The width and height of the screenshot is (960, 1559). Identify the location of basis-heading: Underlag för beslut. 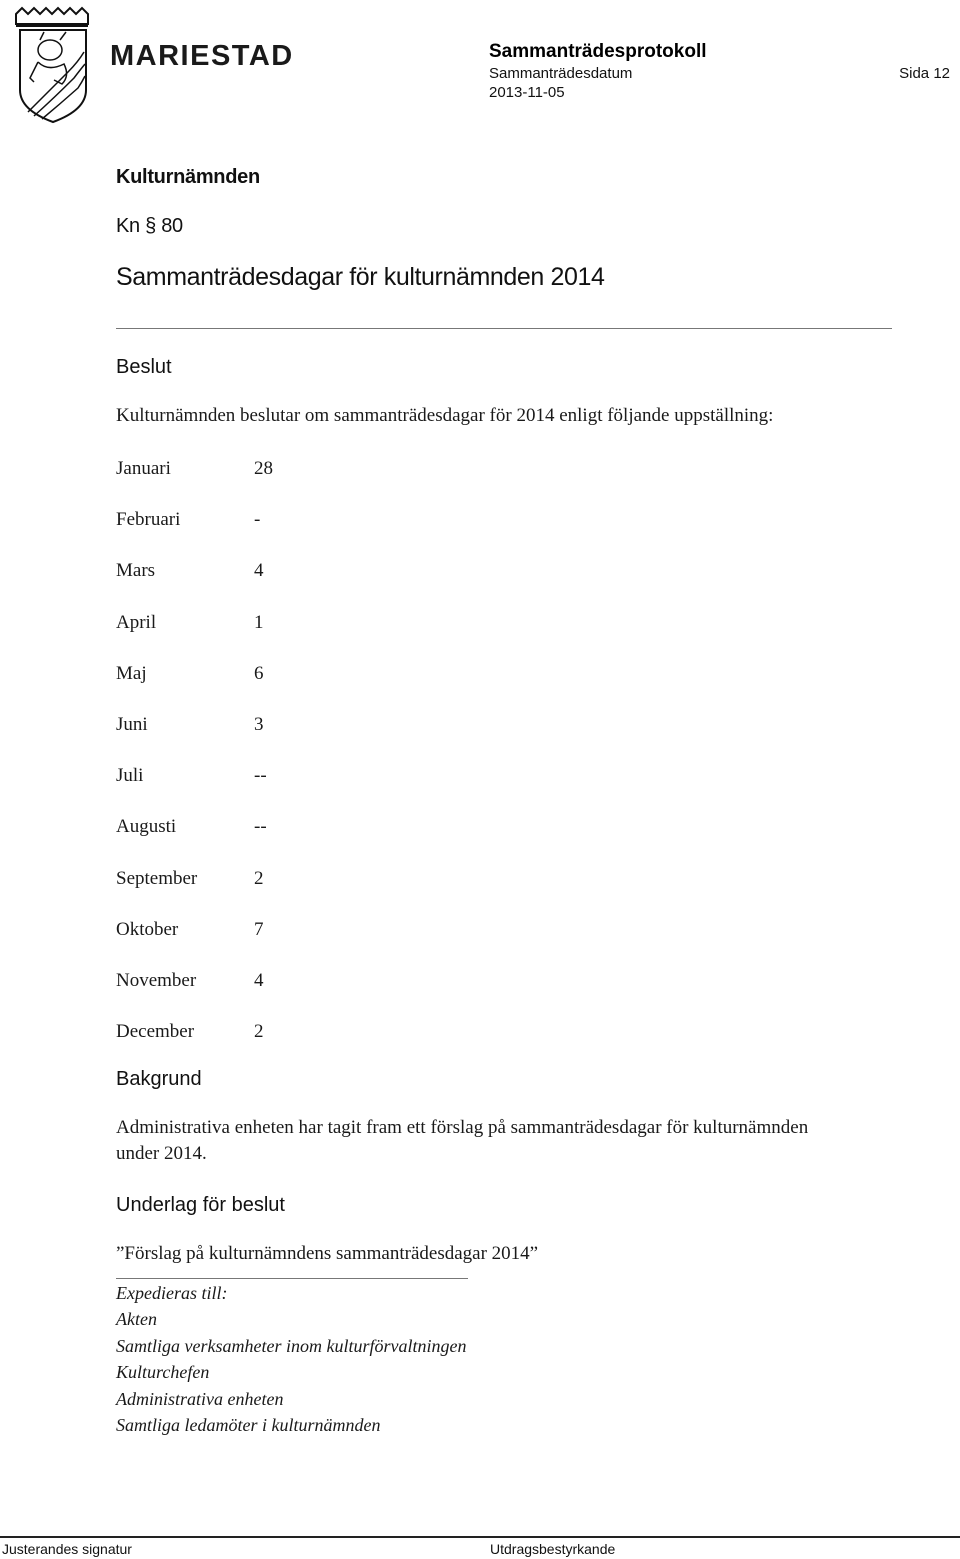
(200, 1205).